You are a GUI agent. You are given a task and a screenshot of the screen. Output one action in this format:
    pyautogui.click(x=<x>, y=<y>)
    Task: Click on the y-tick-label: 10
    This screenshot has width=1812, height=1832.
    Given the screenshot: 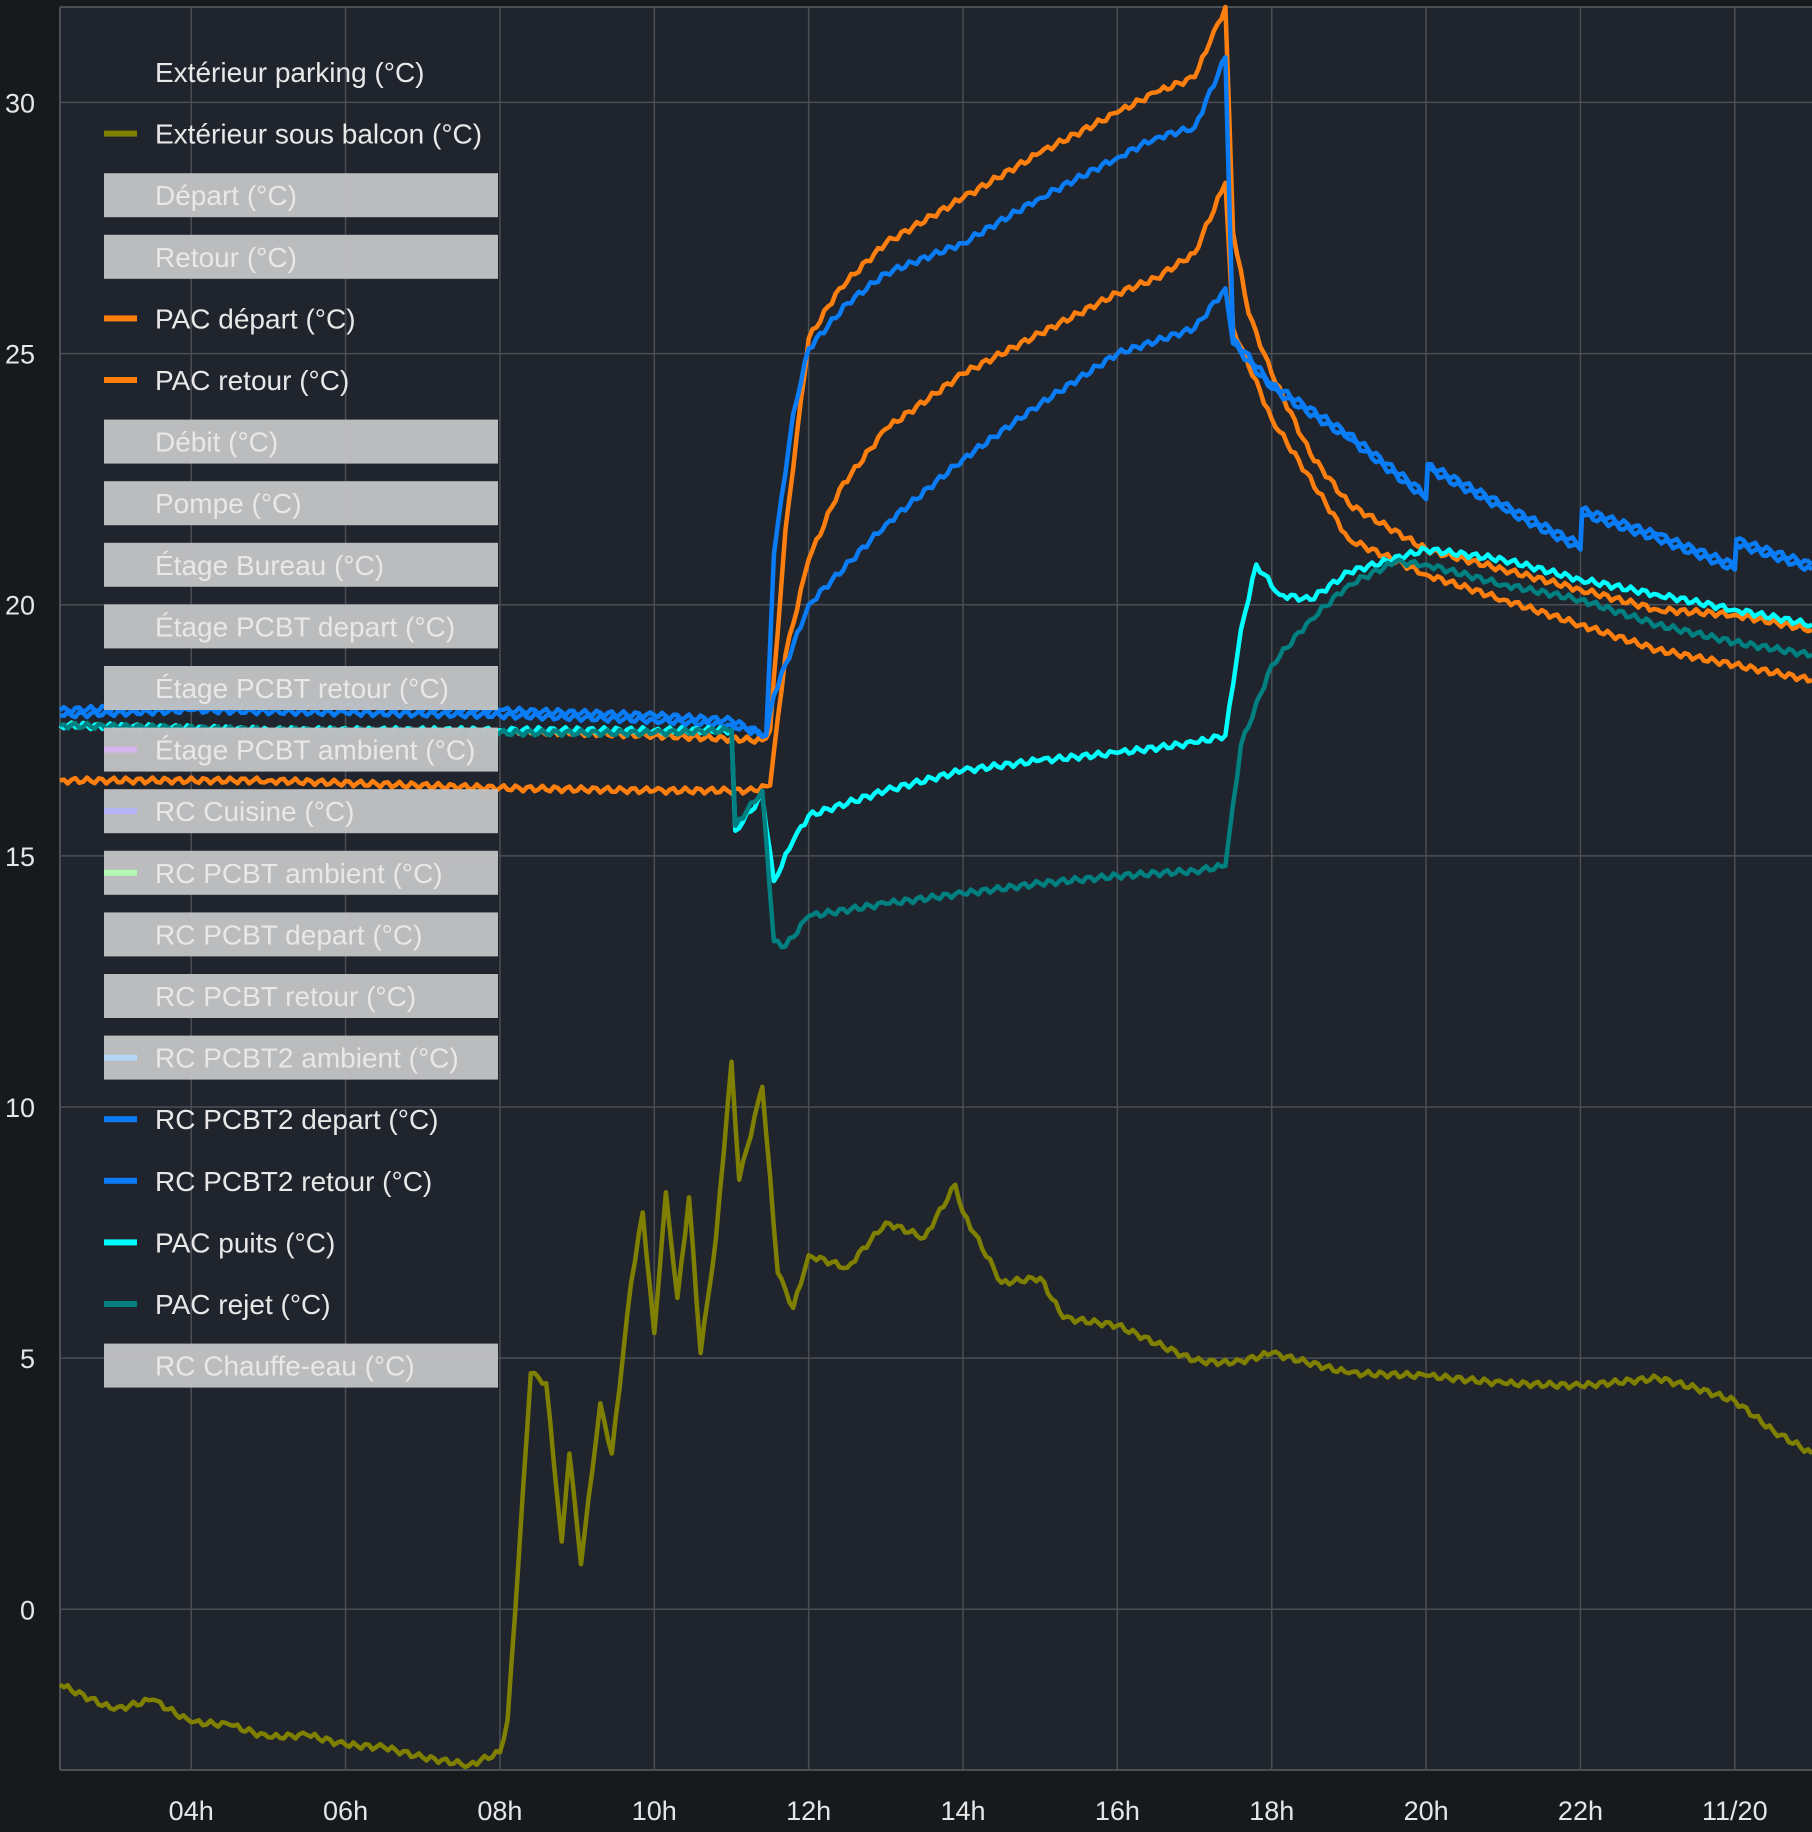 What is the action you would take?
    pyautogui.click(x=20, y=1108)
    